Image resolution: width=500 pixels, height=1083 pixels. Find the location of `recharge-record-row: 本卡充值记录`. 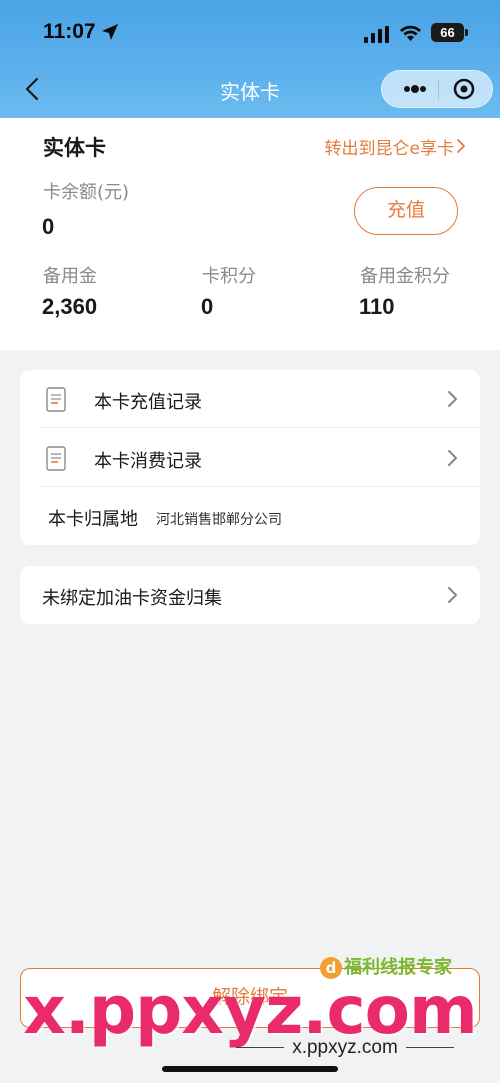

recharge-record-row: 本卡充值记录 is located at coordinates (250, 399).